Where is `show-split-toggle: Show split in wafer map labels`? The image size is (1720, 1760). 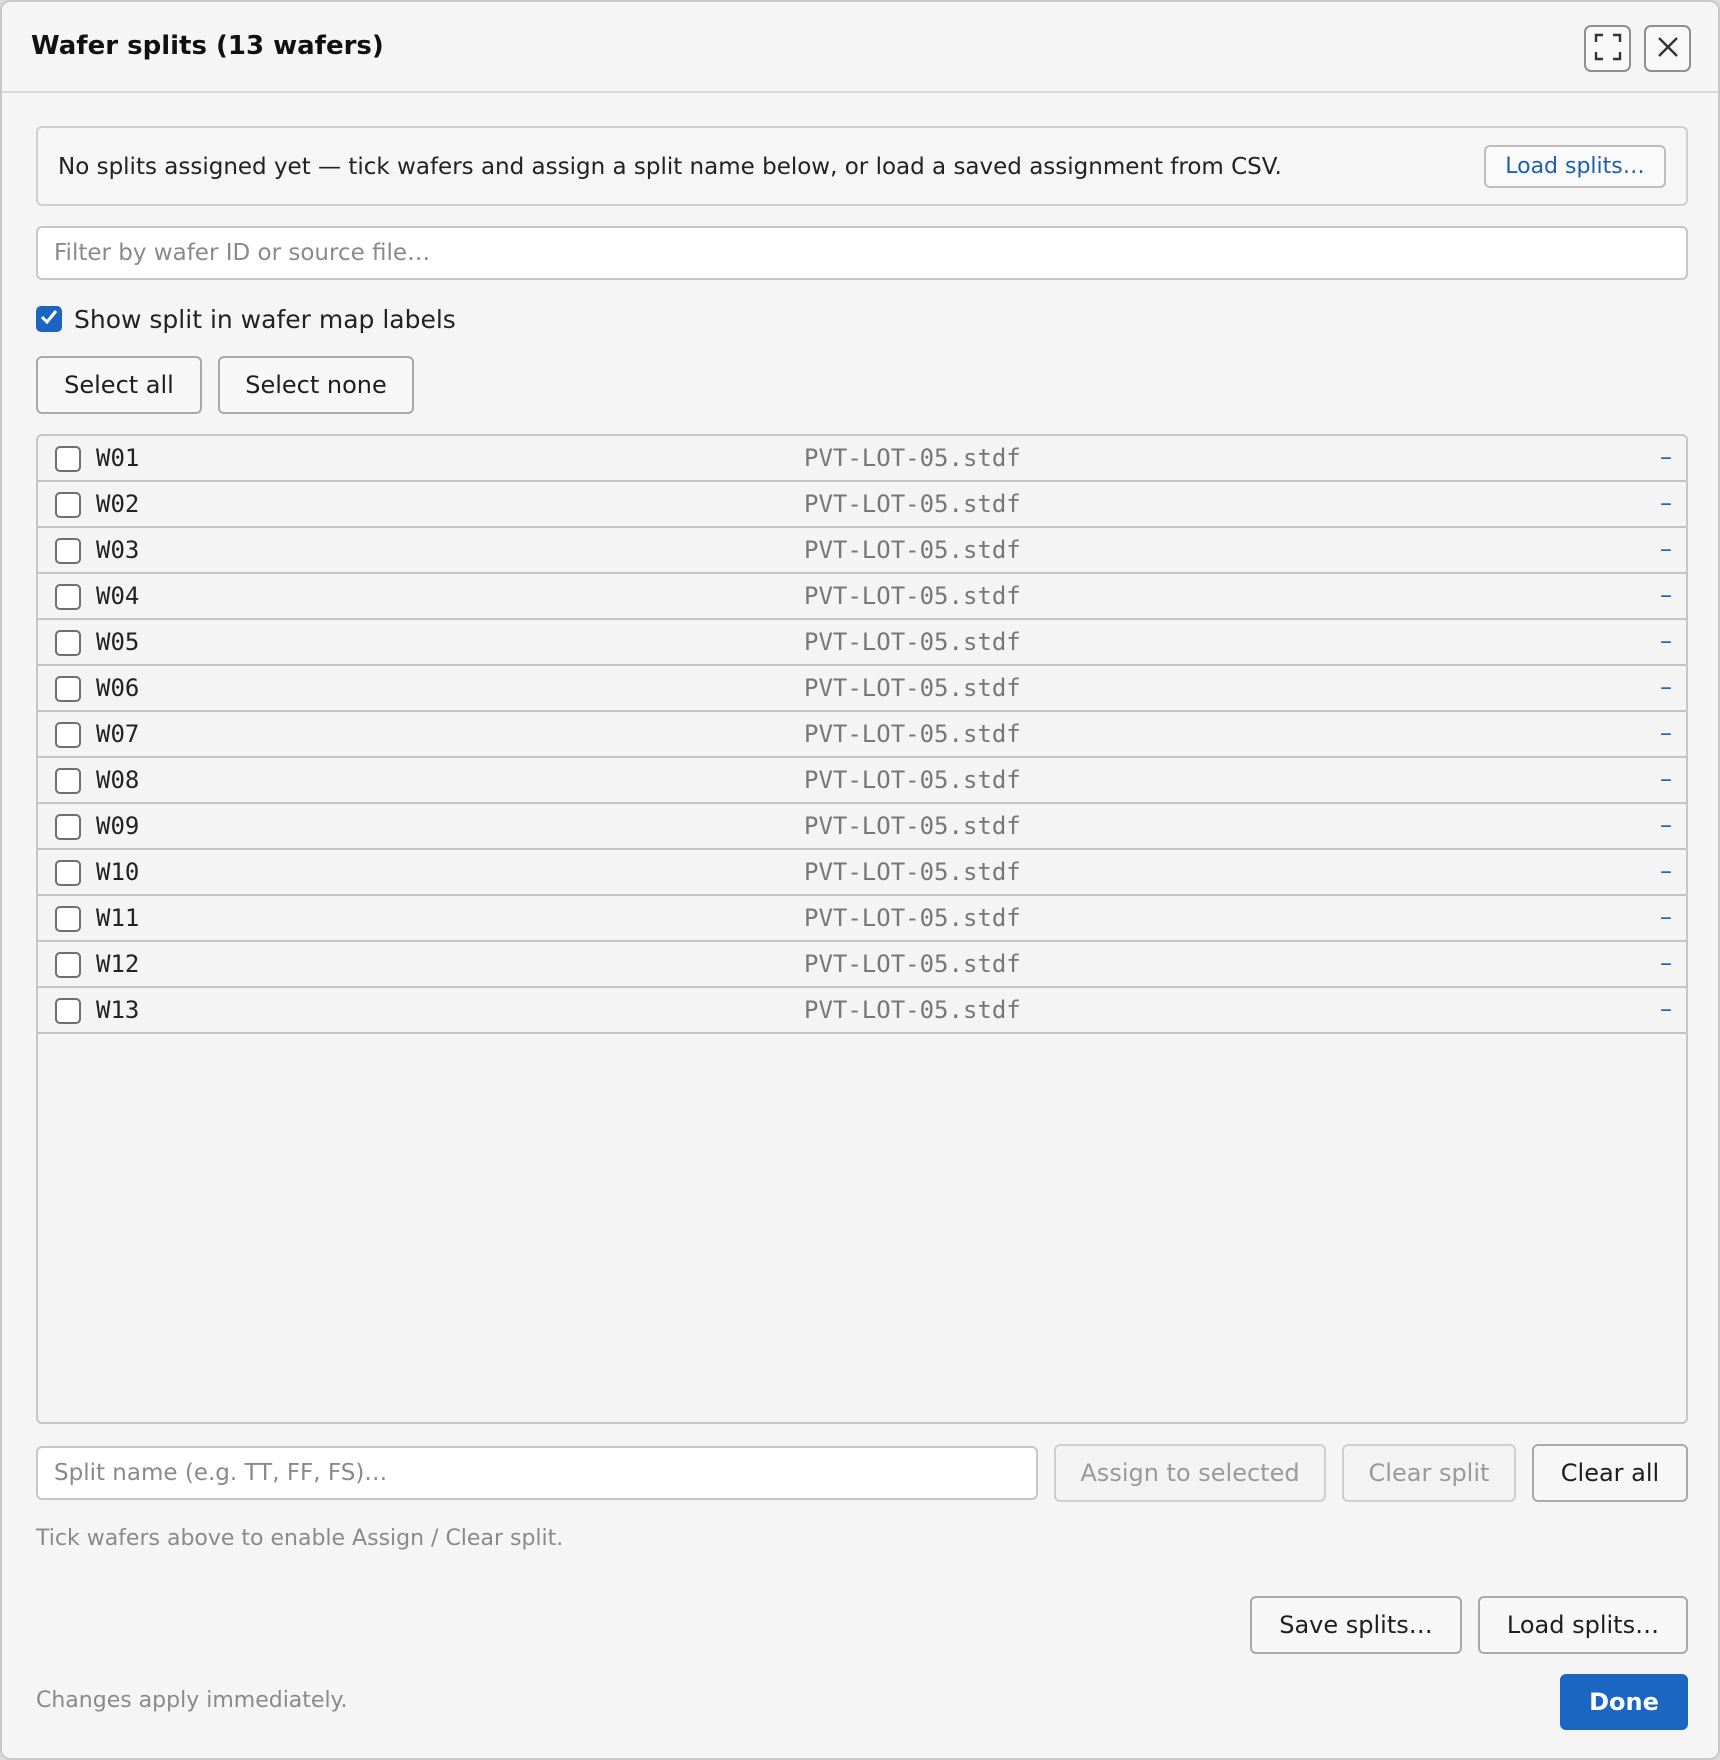
show-split-toggle: Show split in wafer map labels is located at coordinates (246, 319).